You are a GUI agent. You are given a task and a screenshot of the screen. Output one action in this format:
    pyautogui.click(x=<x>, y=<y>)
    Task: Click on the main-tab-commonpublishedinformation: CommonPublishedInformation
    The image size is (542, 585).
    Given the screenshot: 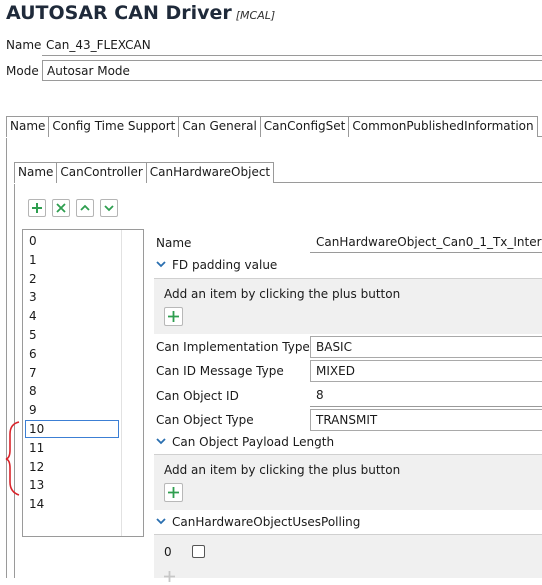 What is the action you would take?
    pyautogui.click(x=443, y=126)
    